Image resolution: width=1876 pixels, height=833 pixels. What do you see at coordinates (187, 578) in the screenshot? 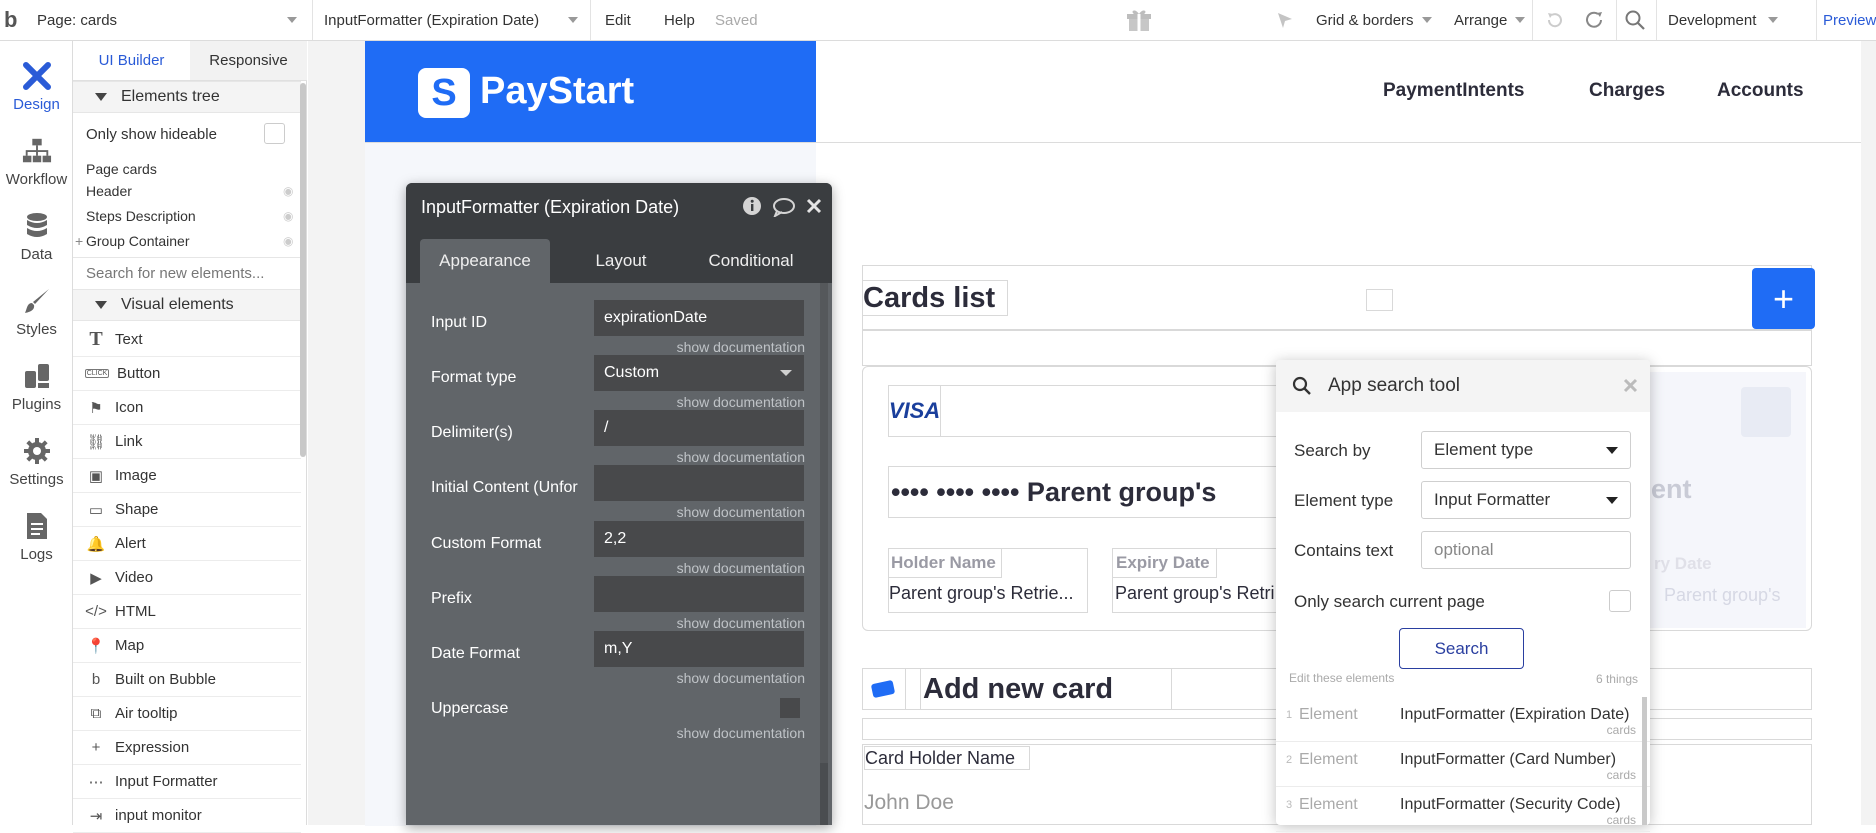
I see `visual-element-video: ▶ Video` at bounding box center [187, 578].